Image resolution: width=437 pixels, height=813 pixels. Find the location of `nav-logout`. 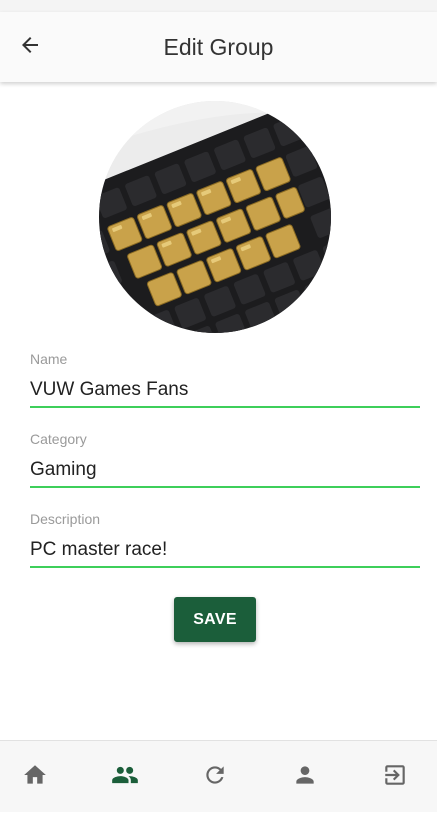

nav-logout is located at coordinates (395, 777).